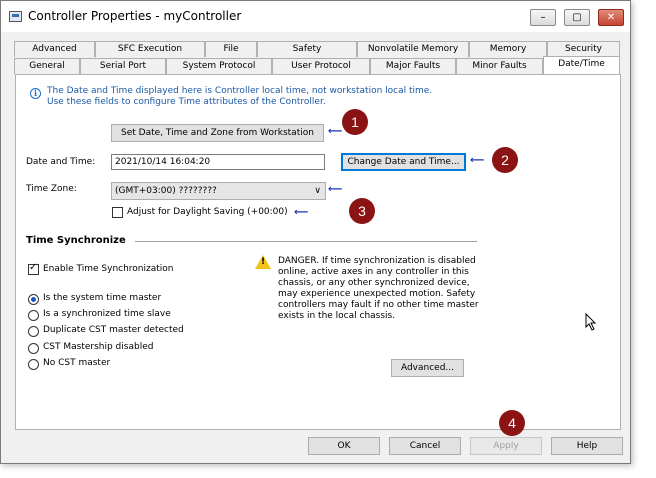 The width and height of the screenshot is (656, 478). What do you see at coordinates (61, 162) in the screenshot?
I see `date-time-label: Date and Time:` at bounding box center [61, 162].